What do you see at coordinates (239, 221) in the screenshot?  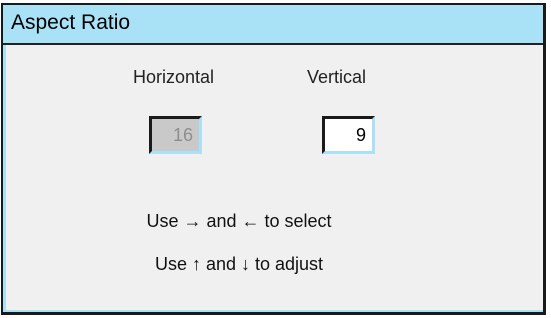 I see `select-hint: Use → and ← to select` at bounding box center [239, 221].